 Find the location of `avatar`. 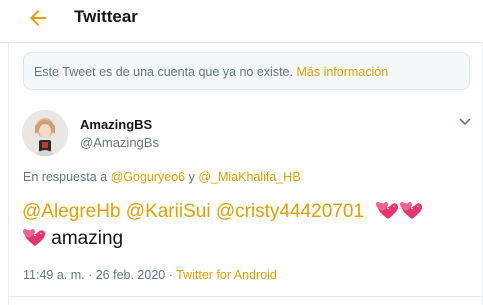

avatar is located at coordinates (45, 133).